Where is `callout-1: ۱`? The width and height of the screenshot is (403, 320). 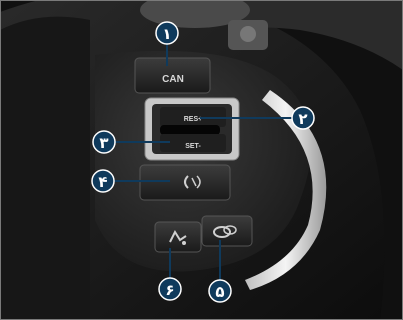
callout-1: ۱ is located at coordinates (167, 33).